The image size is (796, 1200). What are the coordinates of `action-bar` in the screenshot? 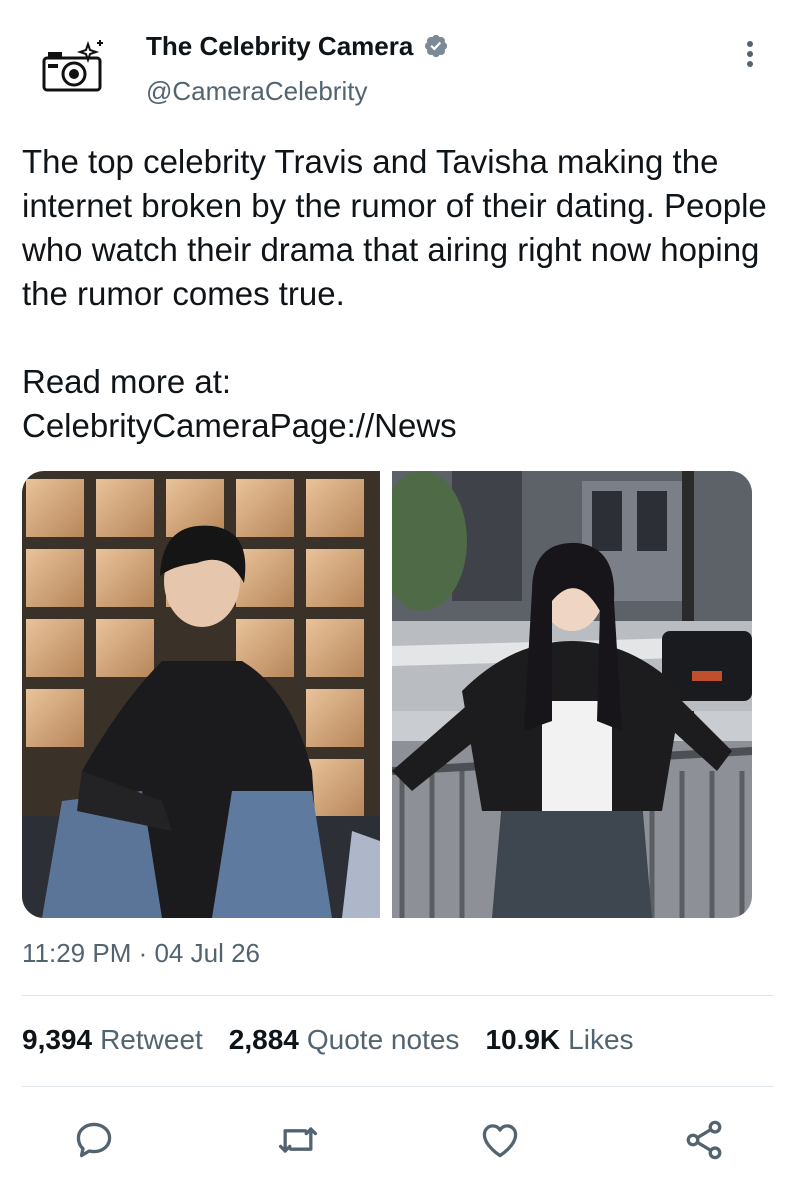 It's located at (398, 1140).